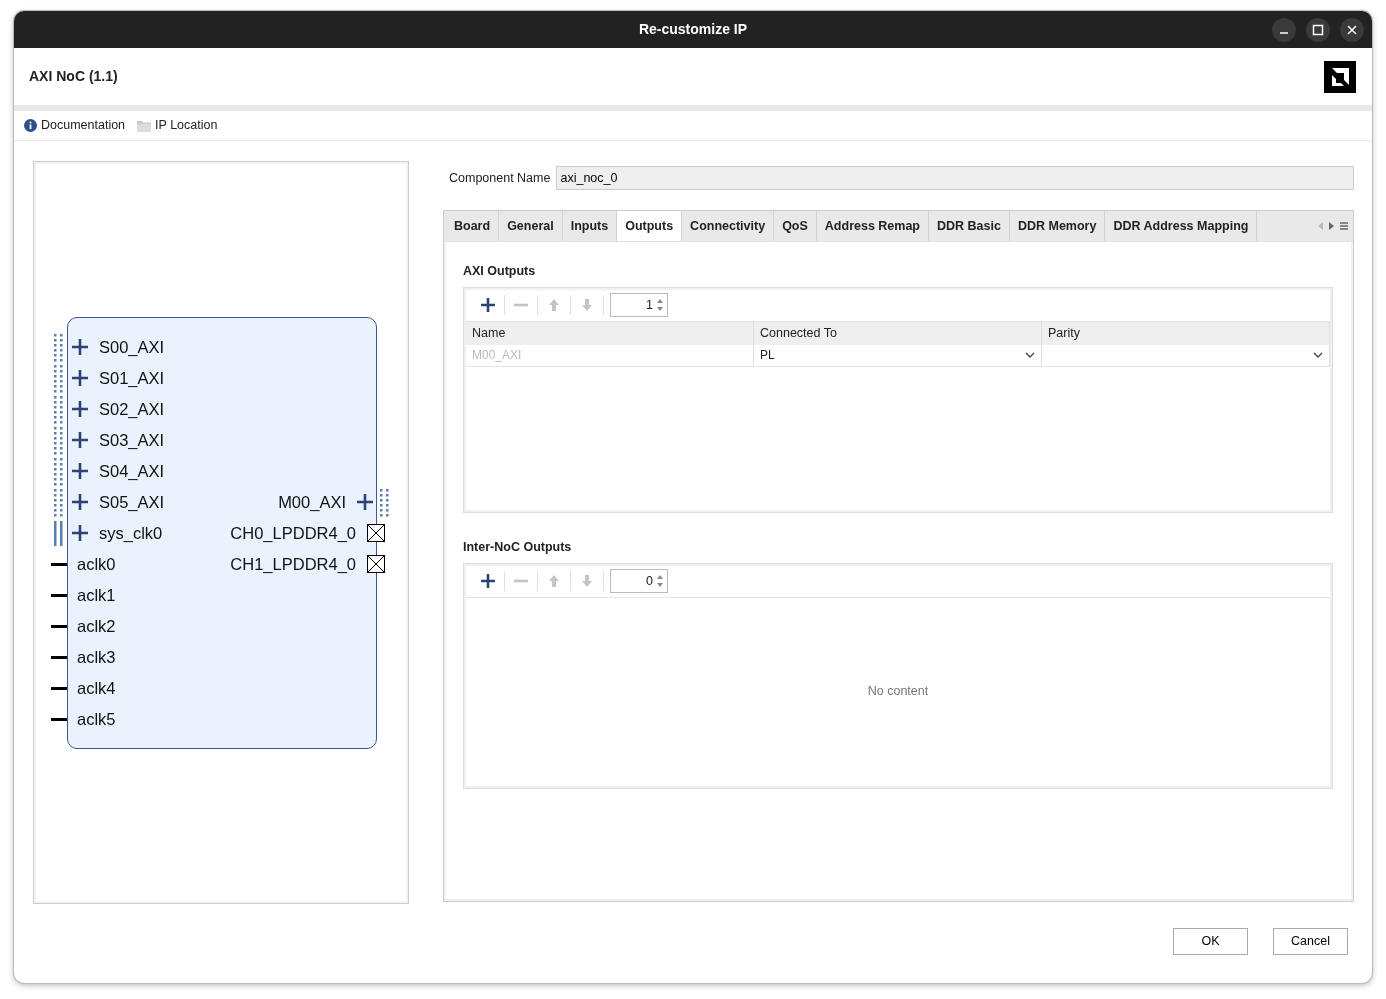 Image resolution: width=1386 pixels, height=999 pixels. What do you see at coordinates (898, 692) in the screenshot?
I see `empty-message: No content` at bounding box center [898, 692].